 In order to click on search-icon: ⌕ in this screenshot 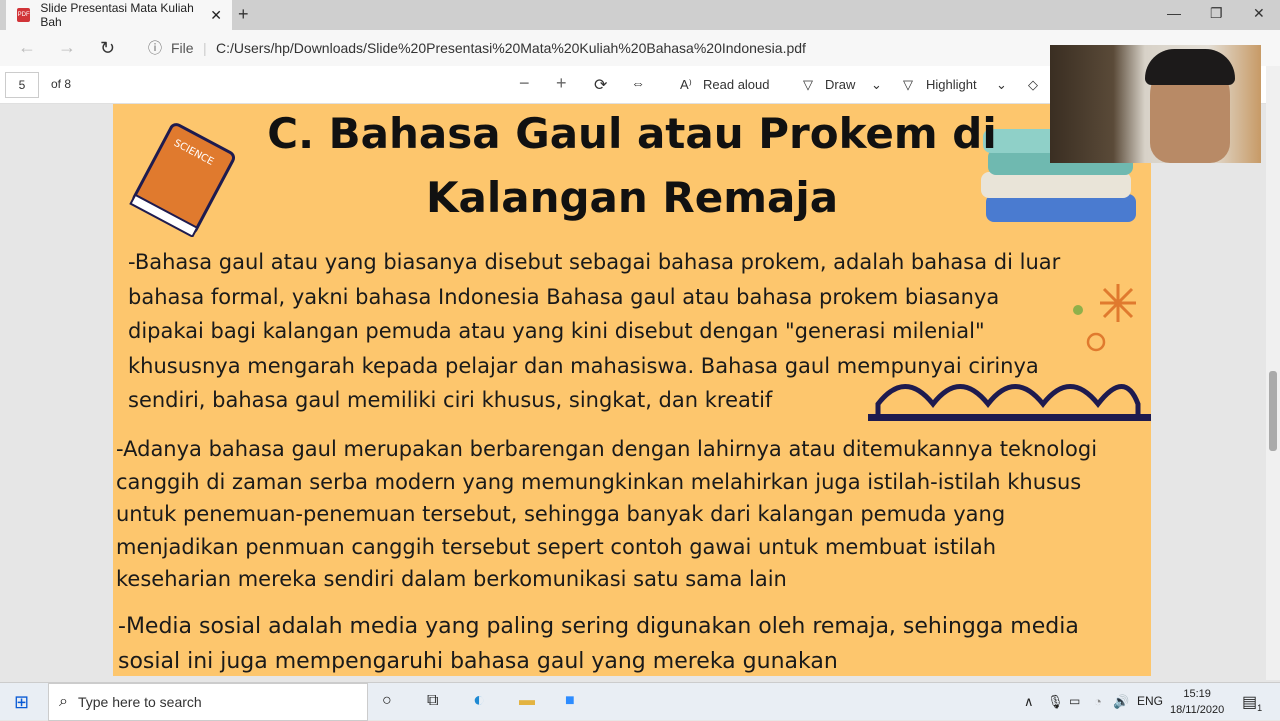, I will do `click(63, 701)`.